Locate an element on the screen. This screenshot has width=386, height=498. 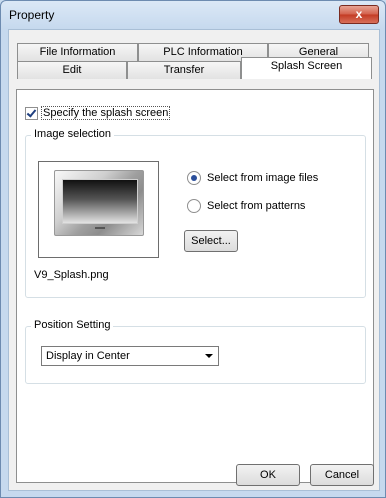
image-preview-box is located at coordinates (98, 209).